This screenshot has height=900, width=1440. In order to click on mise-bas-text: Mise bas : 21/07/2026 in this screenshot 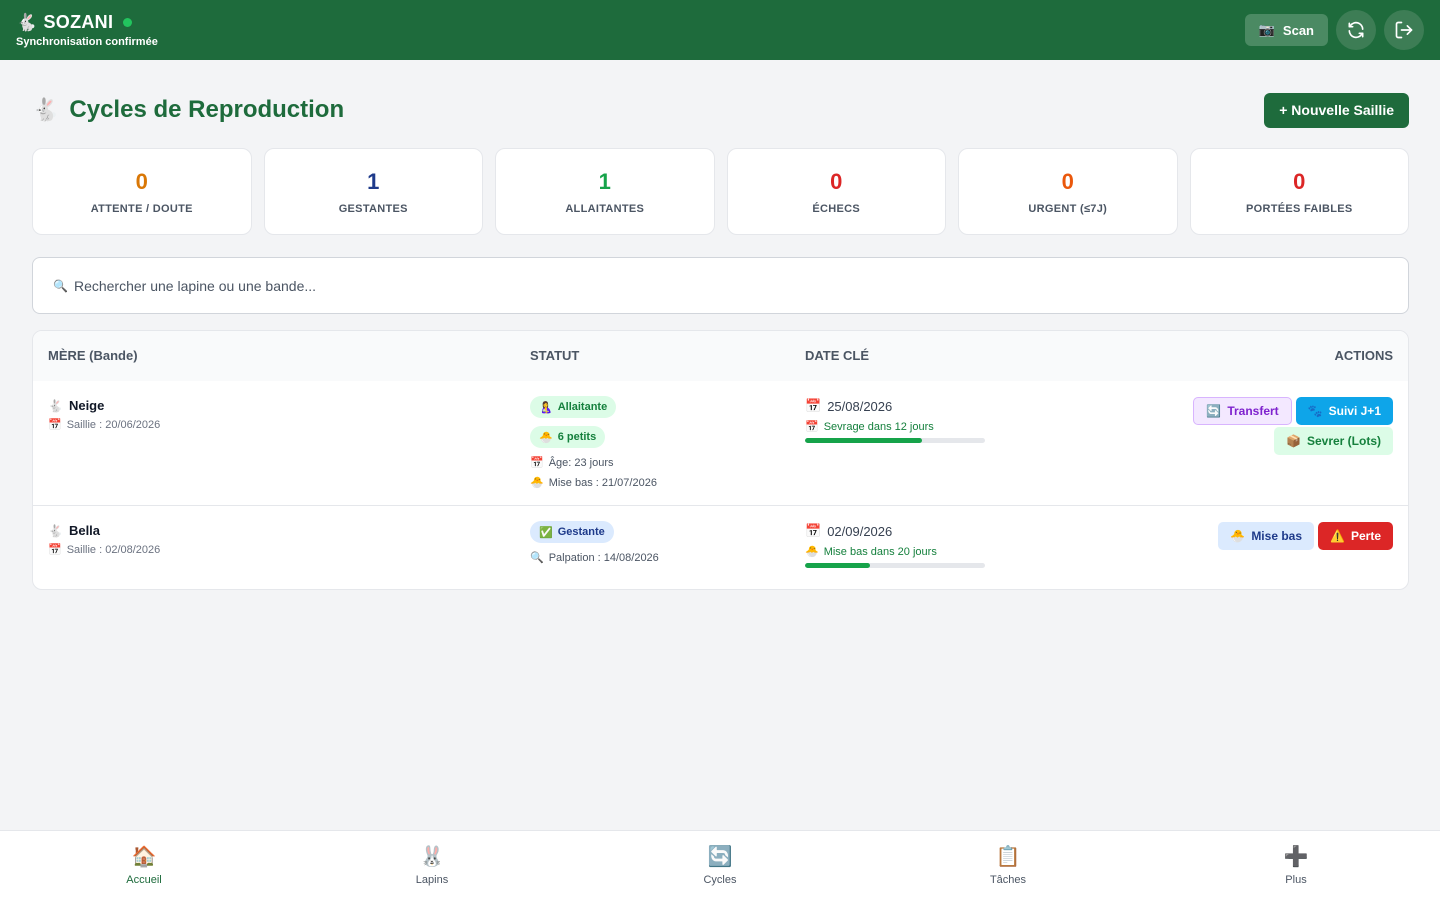, I will do `click(602, 482)`.